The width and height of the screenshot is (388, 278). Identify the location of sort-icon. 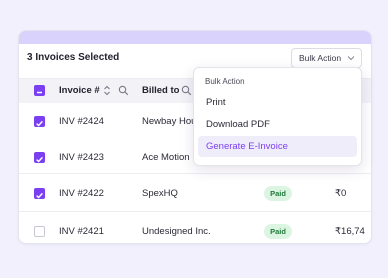
(107, 90).